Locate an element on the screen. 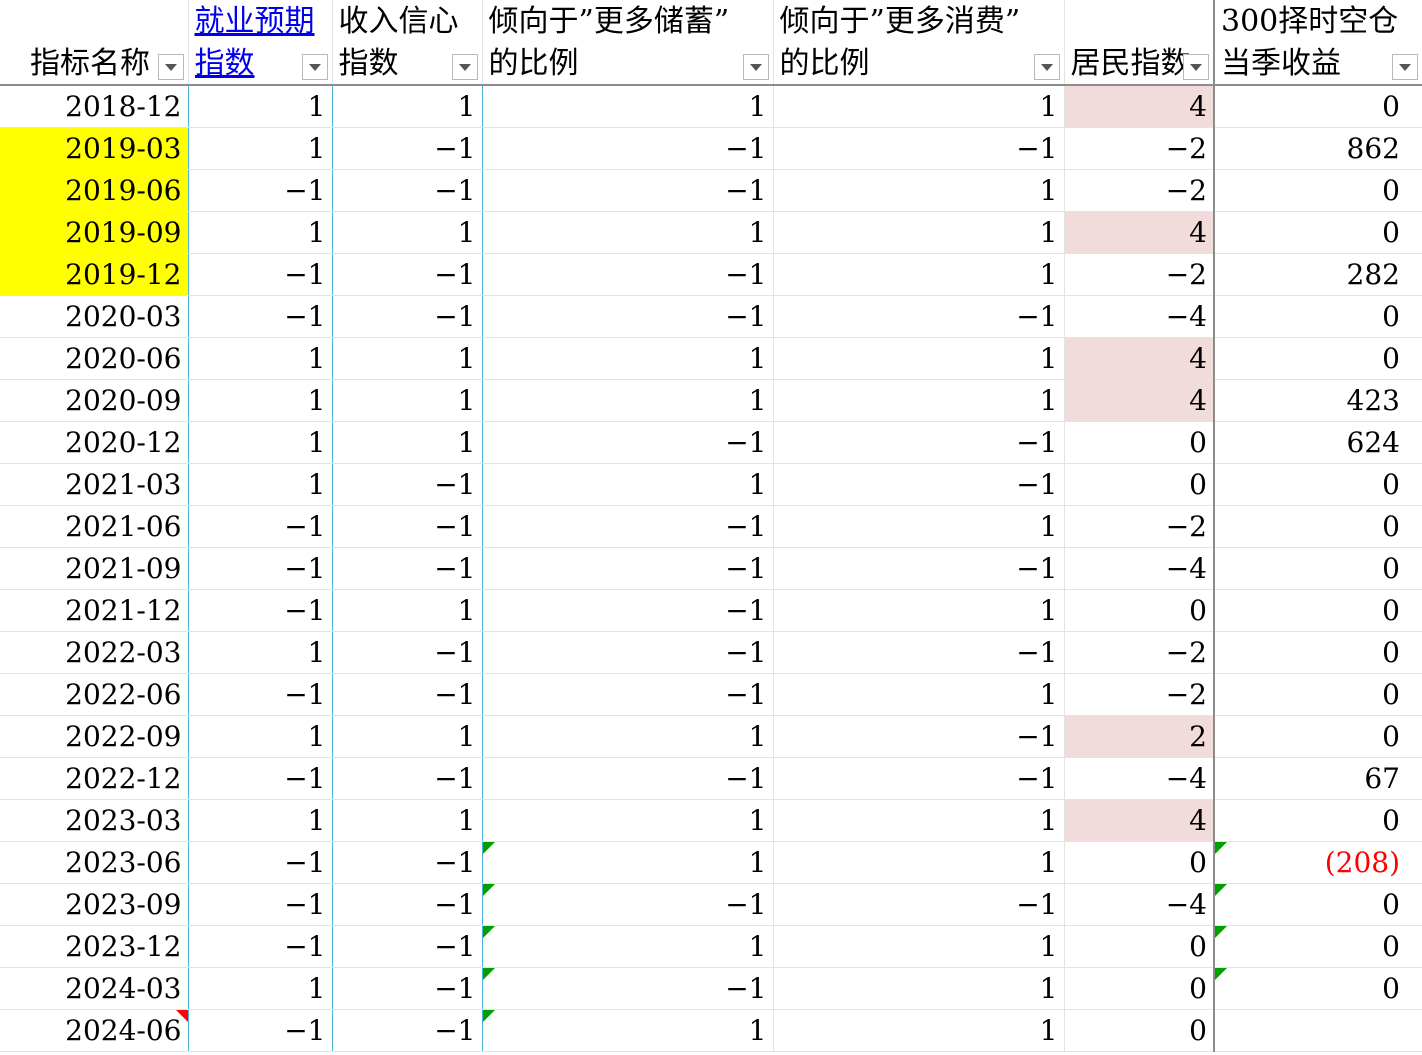 This screenshot has width=1422, height=1055. date-cell: 2022-09 is located at coordinates (94, 736).